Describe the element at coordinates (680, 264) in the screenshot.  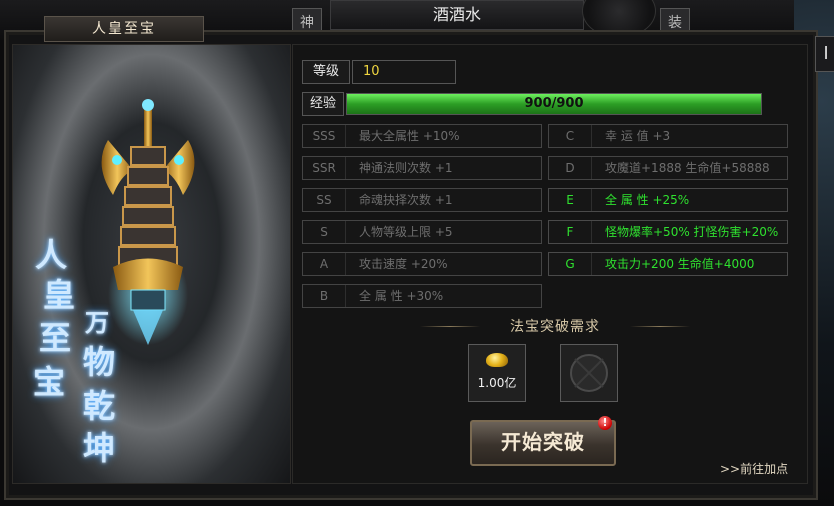
I see `stat-value: 攻击力+200 生命值+4000` at that location.